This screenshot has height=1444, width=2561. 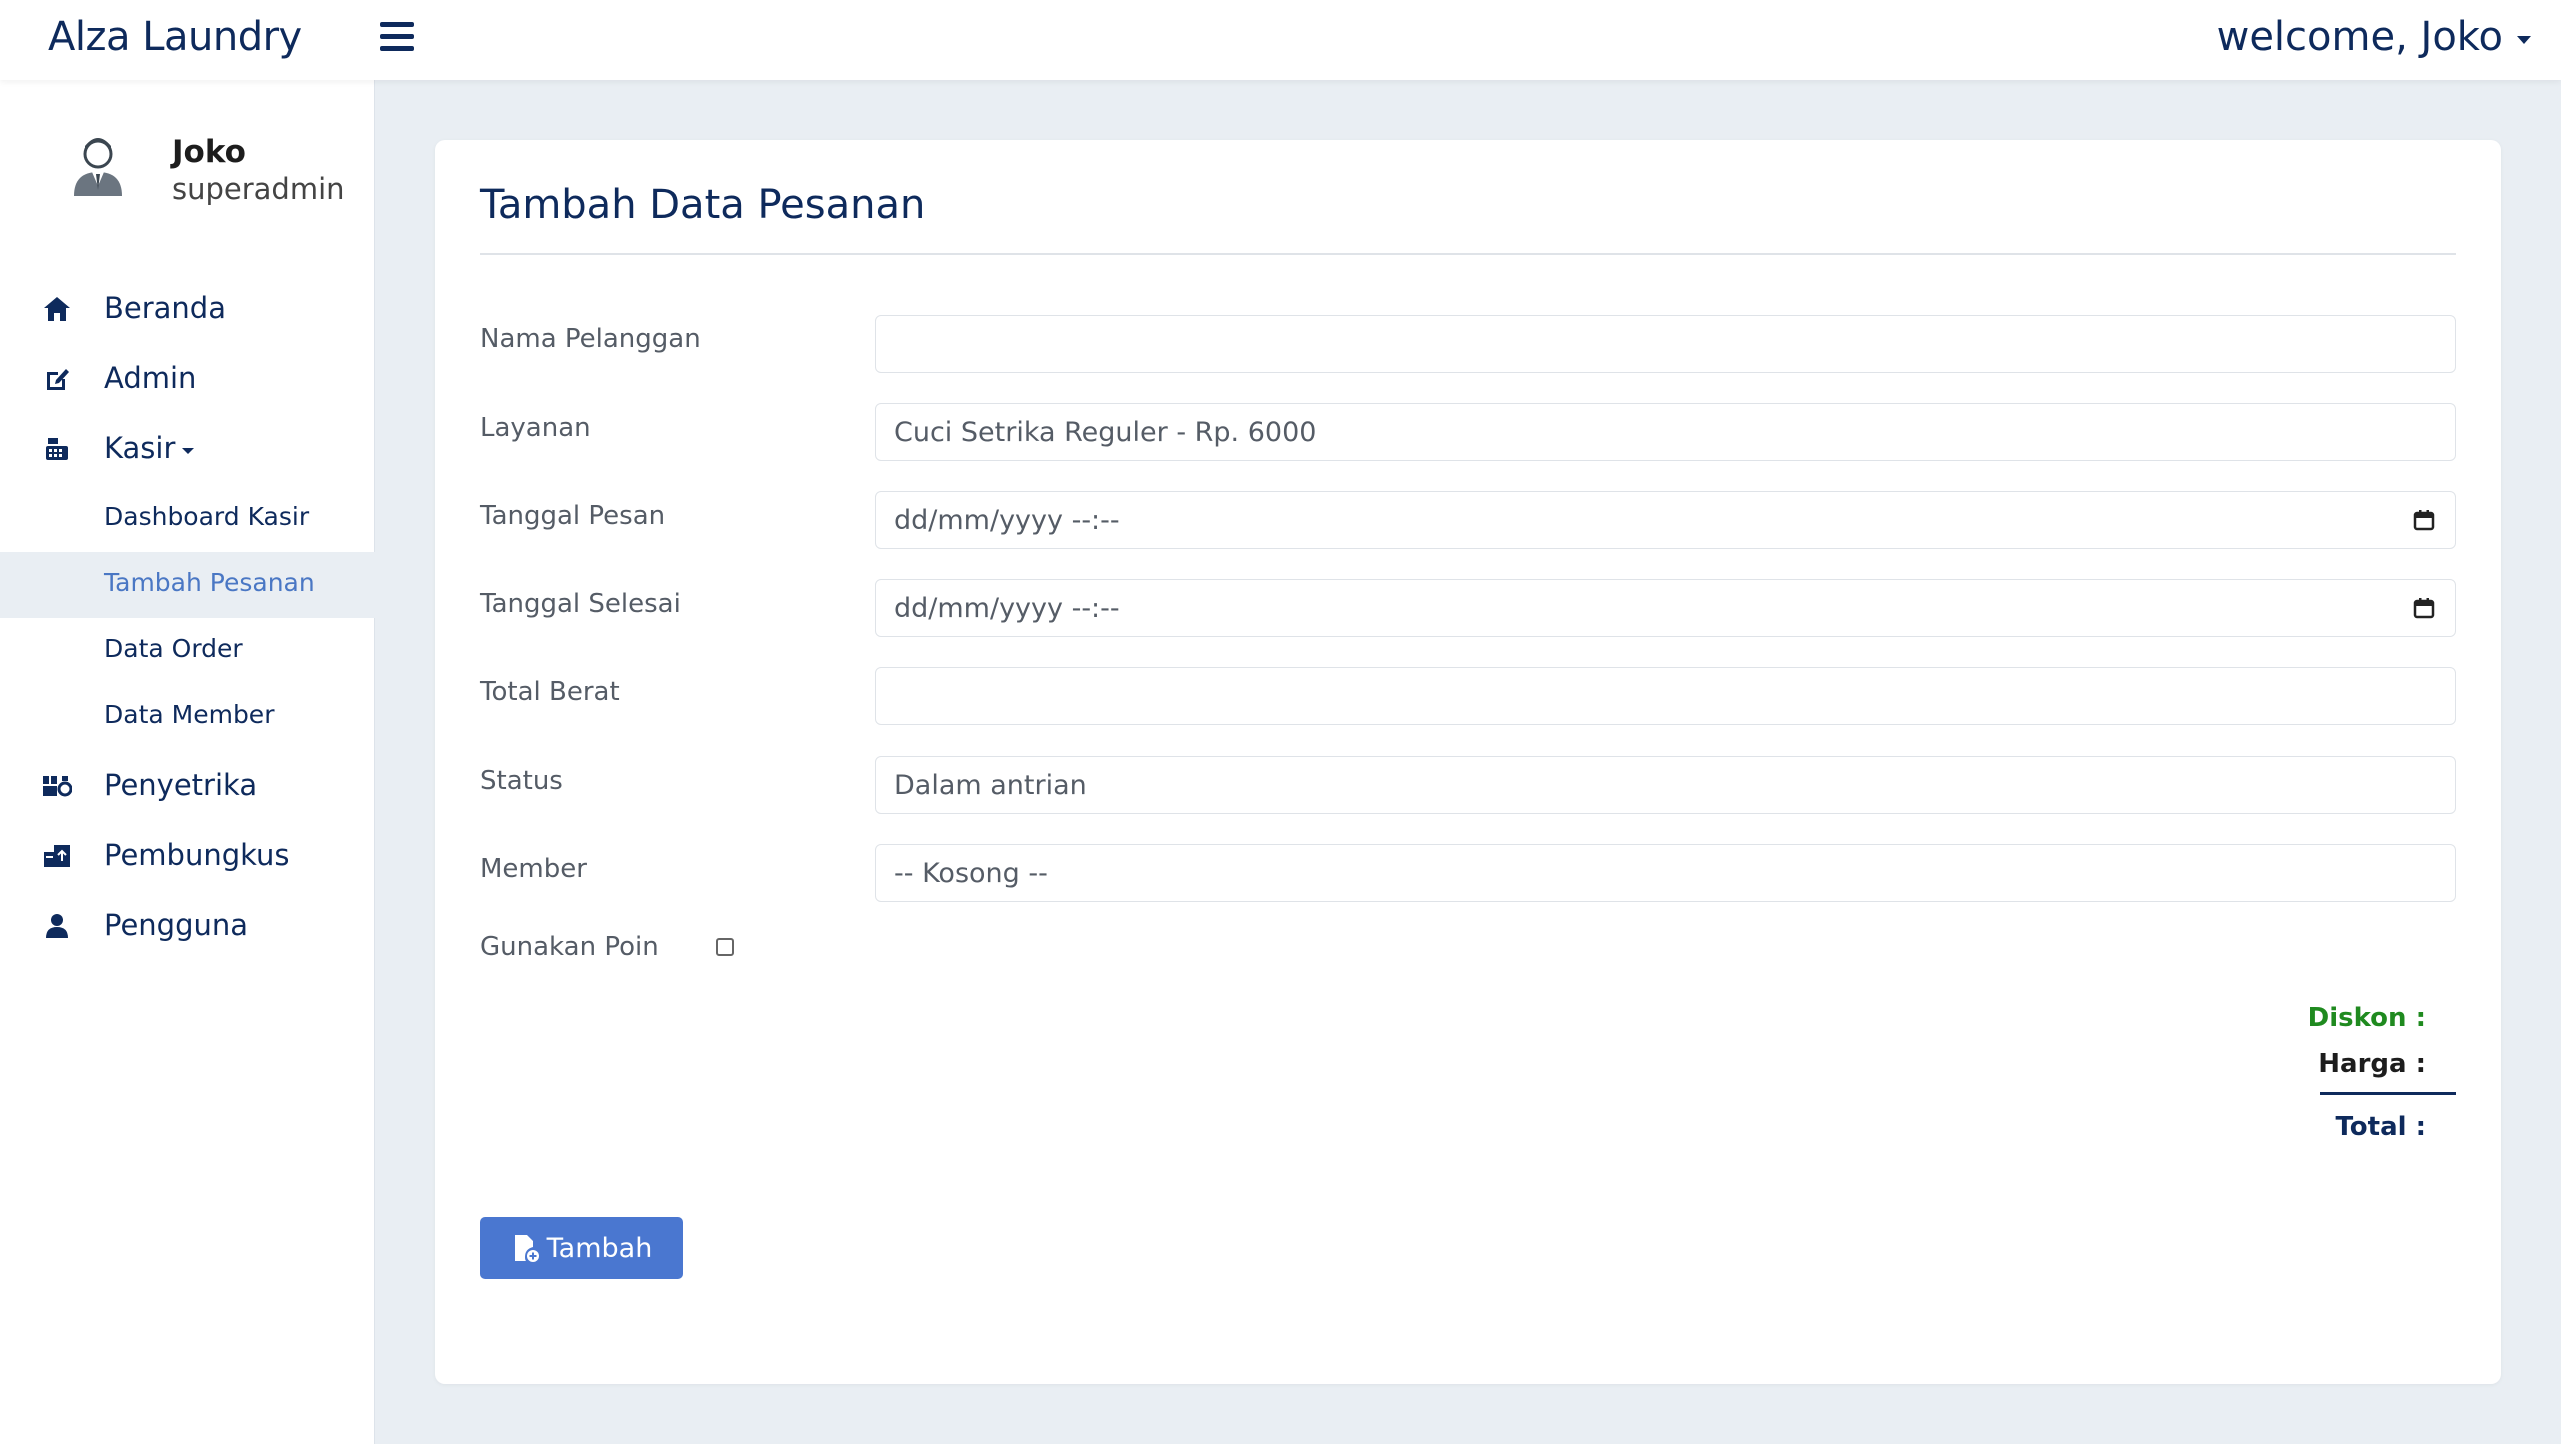 What do you see at coordinates (173, 648) in the screenshot?
I see `sidebar-subitem-label: Data Order` at bounding box center [173, 648].